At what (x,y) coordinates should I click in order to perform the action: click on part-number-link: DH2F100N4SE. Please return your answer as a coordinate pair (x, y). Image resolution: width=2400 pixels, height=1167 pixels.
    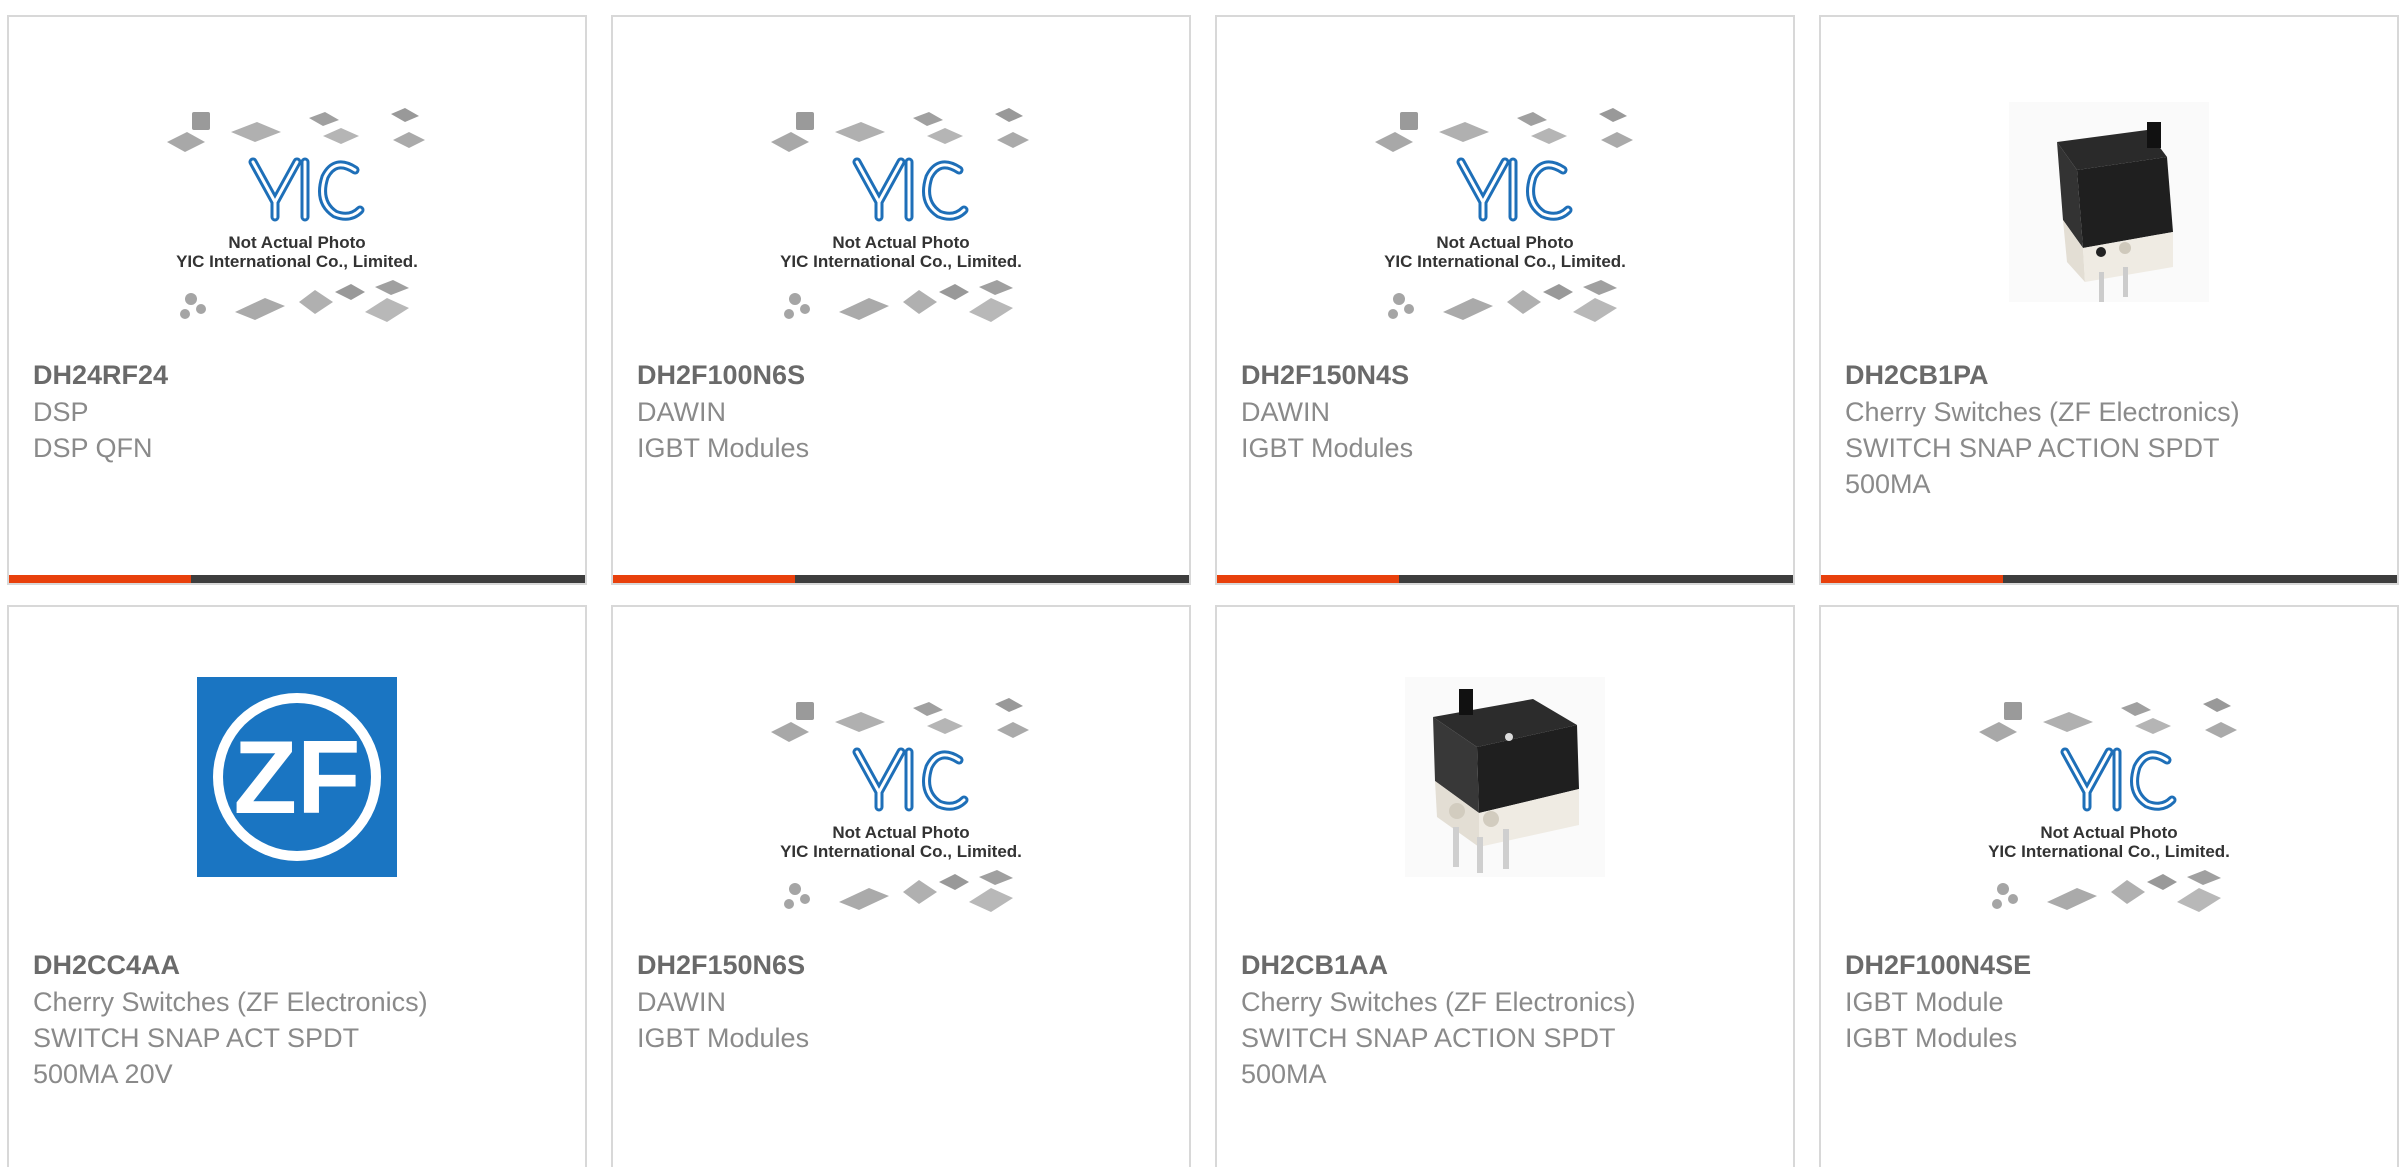
    Looking at the image, I should click on (2111, 965).